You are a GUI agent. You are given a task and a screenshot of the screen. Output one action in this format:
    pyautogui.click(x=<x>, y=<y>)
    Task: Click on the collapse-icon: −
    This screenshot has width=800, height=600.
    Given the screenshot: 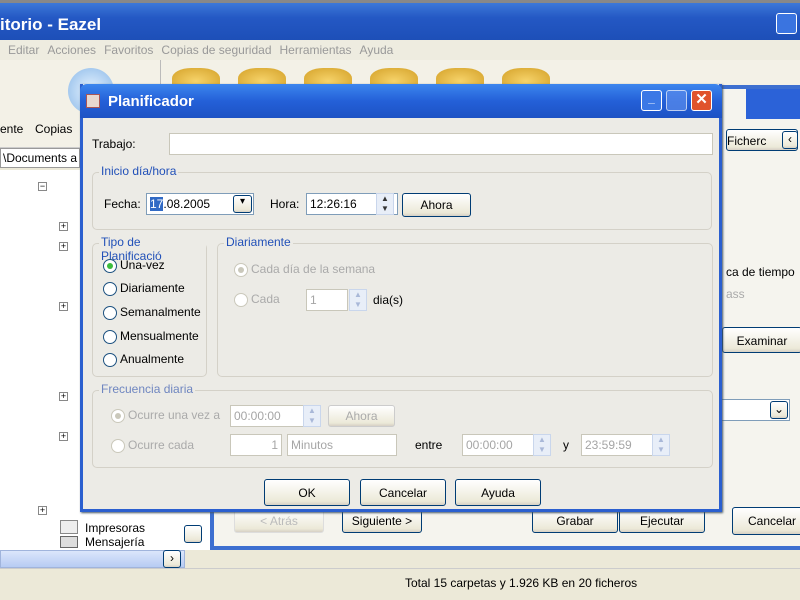 What is the action you would take?
    pyautogui.click(x=42, y=186)
    